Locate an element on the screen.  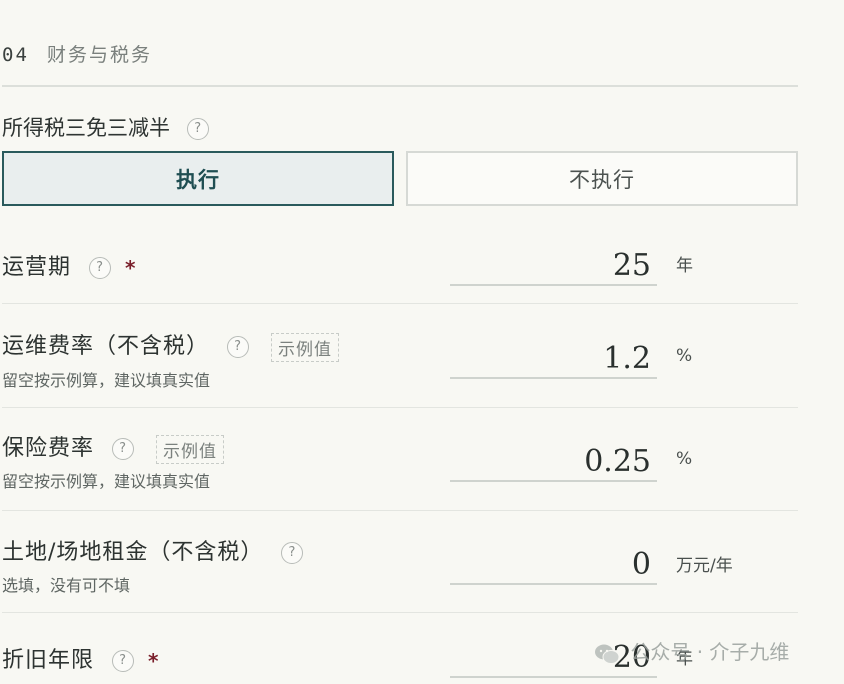
watermark-text: 公众号 · 介子九维 is located at coordinates (710, 652).